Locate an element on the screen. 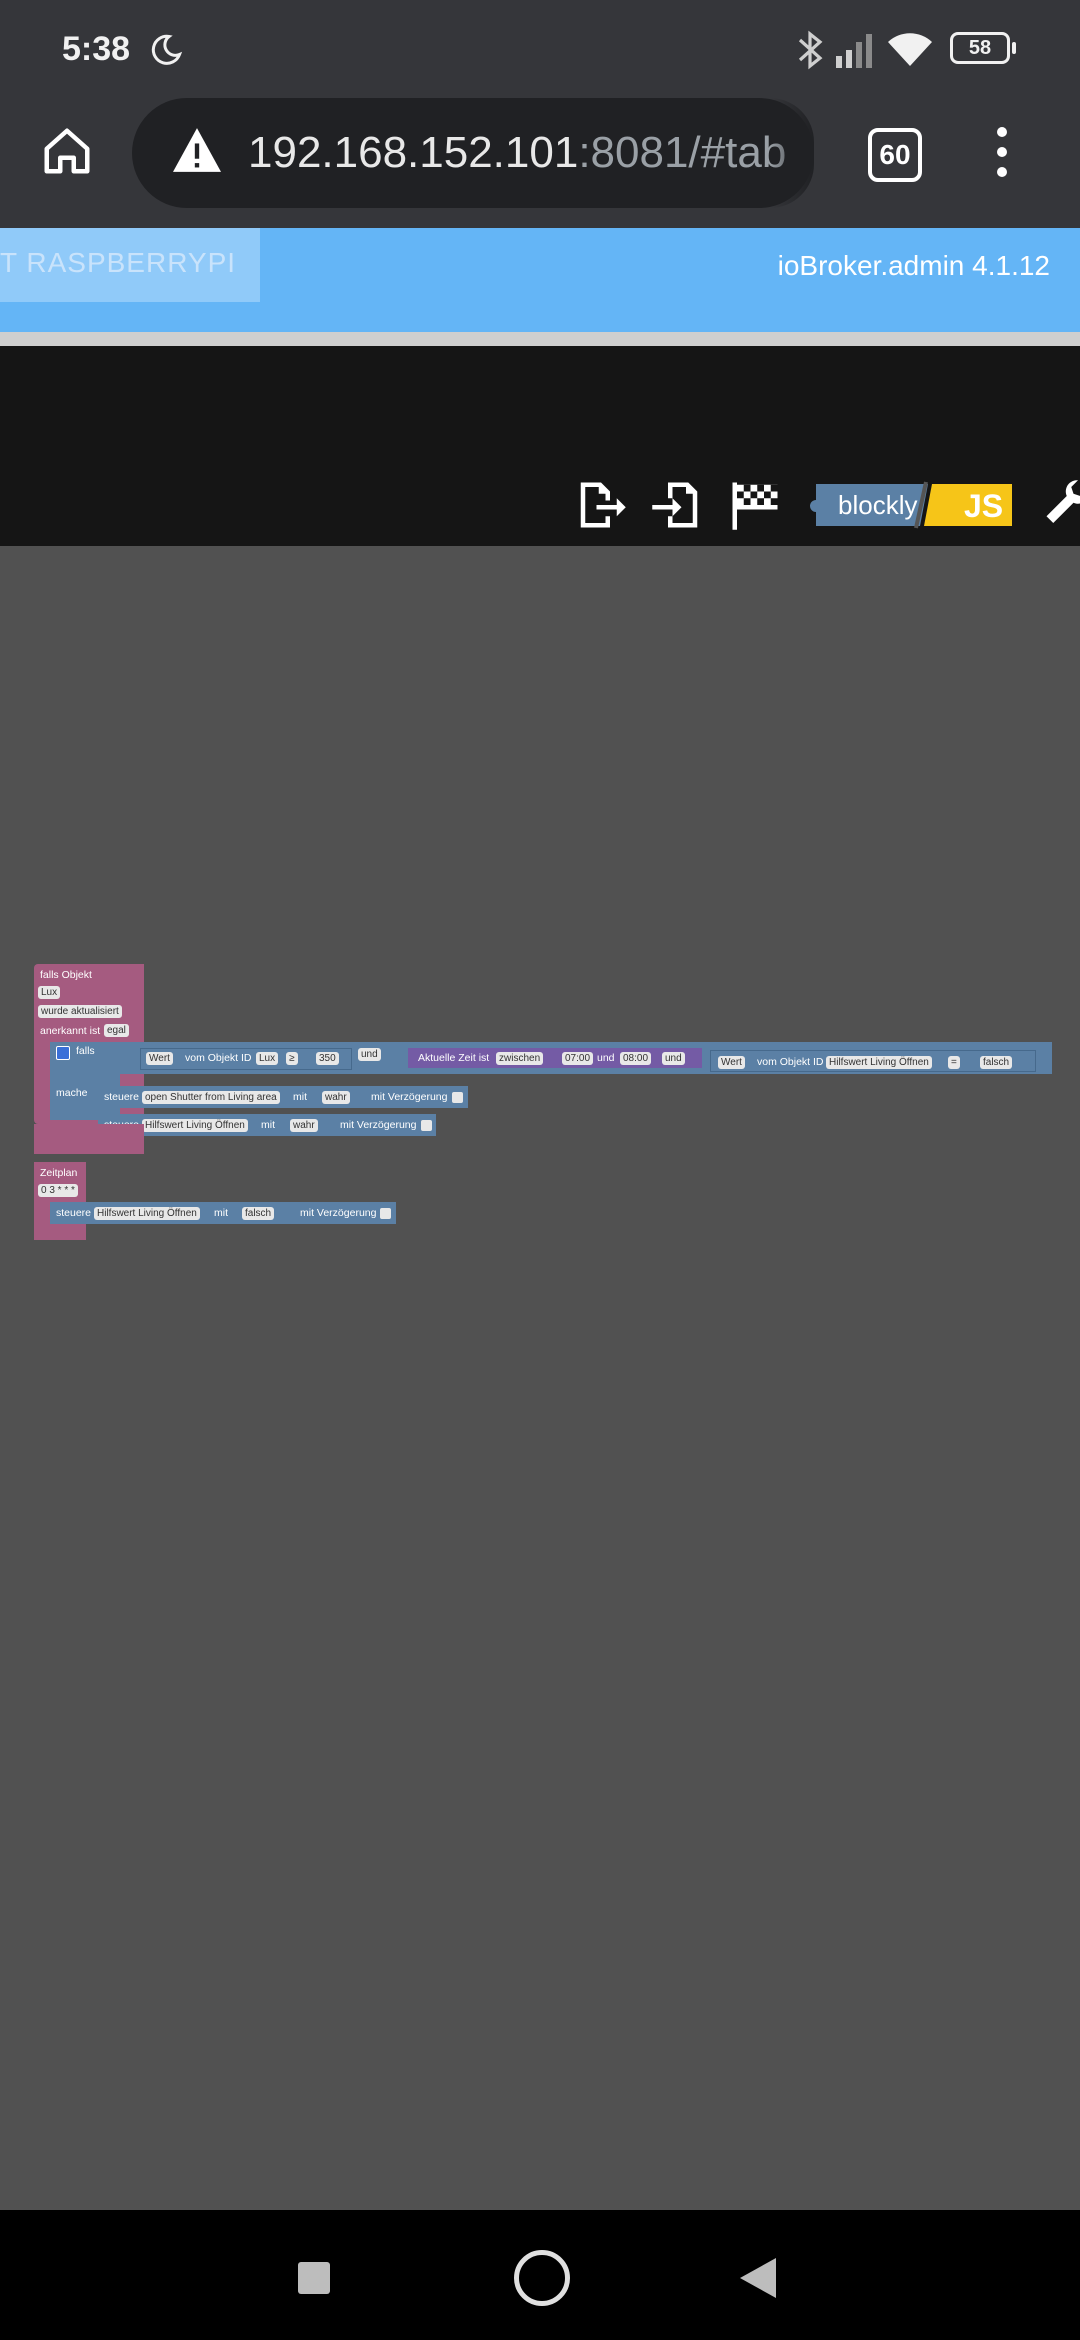 This screenshot has height=2340, width=1080. schedule-action-with: mit is located at coordinates (221, 1213).